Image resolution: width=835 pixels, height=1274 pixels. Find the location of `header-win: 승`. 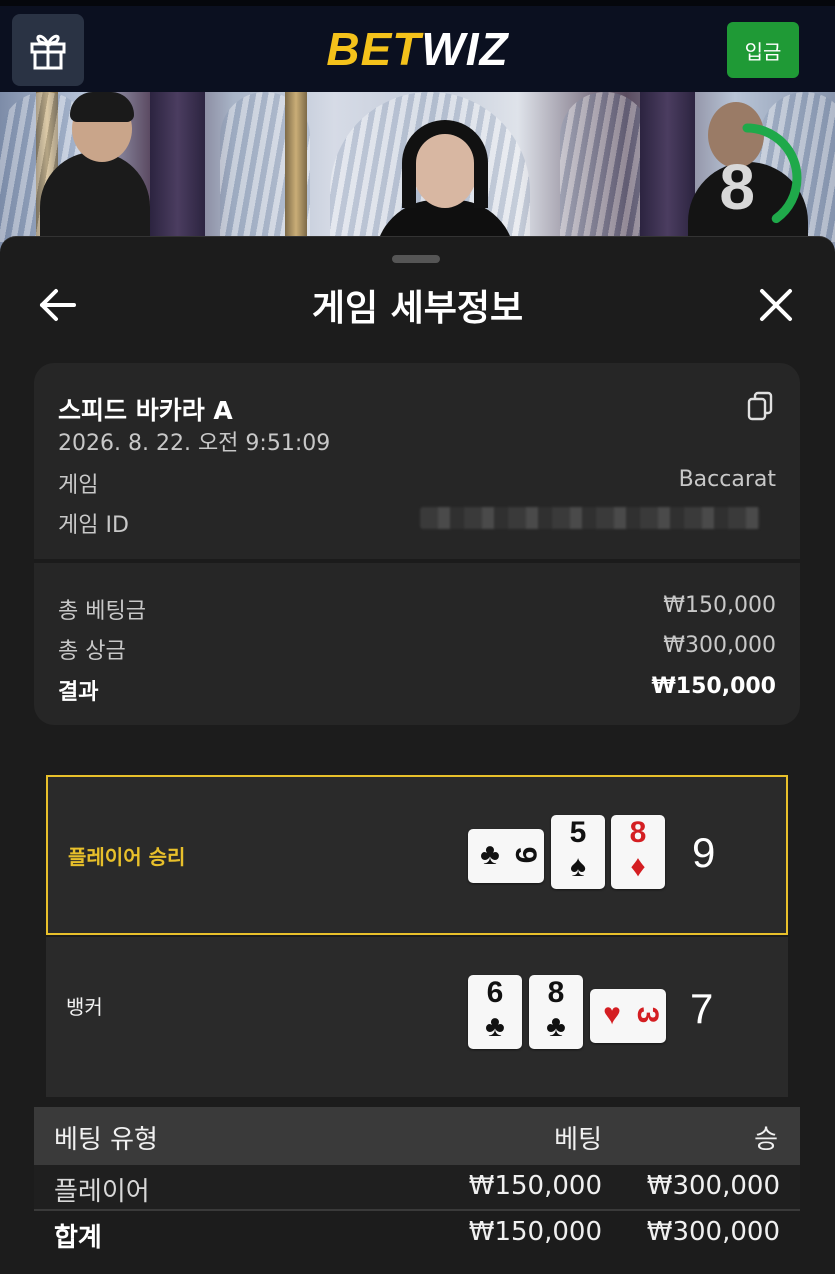

header-win: 승 is located at coordinates (766, 1140).